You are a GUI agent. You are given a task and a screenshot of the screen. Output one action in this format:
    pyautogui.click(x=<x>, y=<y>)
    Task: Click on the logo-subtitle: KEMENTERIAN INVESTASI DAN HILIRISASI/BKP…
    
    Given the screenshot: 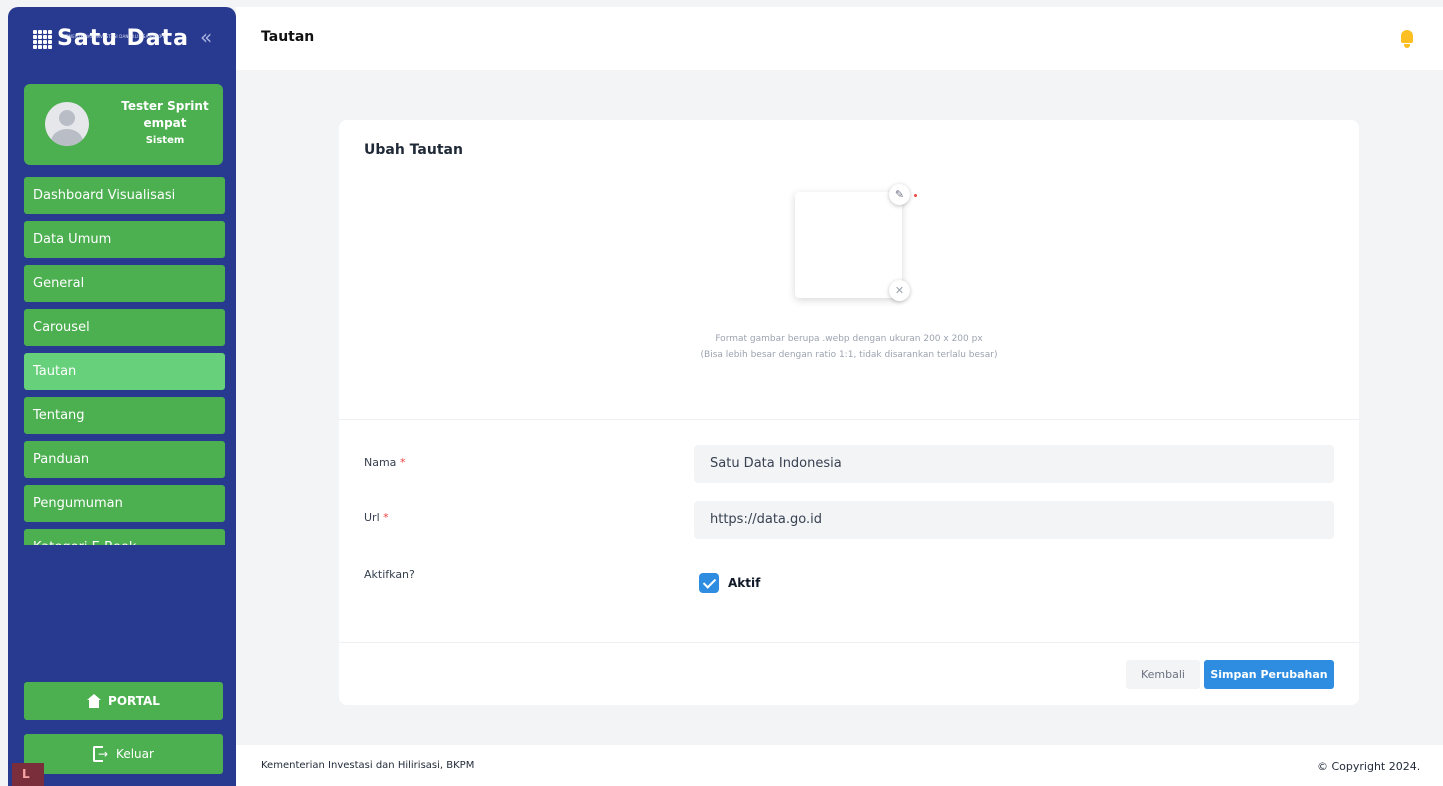 What is the action you would take?
    pyautogui.click(x=115, y=36)
    